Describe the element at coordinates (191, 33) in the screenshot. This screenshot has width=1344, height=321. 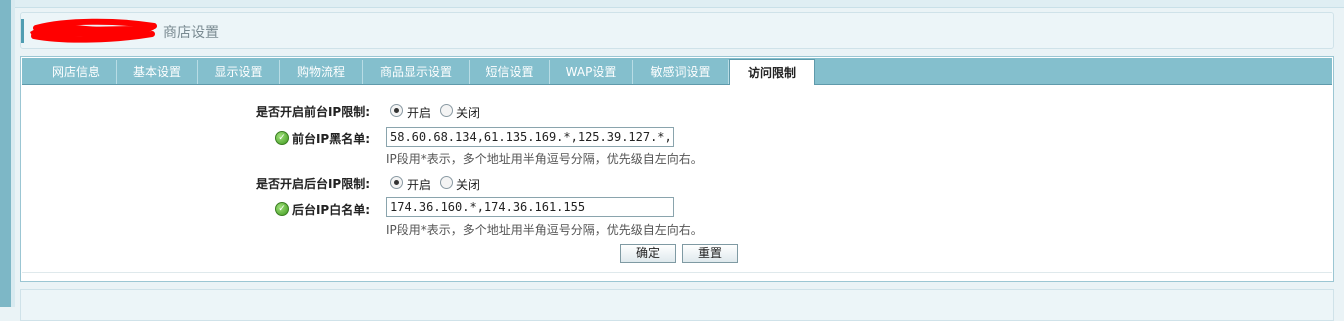
I see `page-title: 商店设置` at that location.